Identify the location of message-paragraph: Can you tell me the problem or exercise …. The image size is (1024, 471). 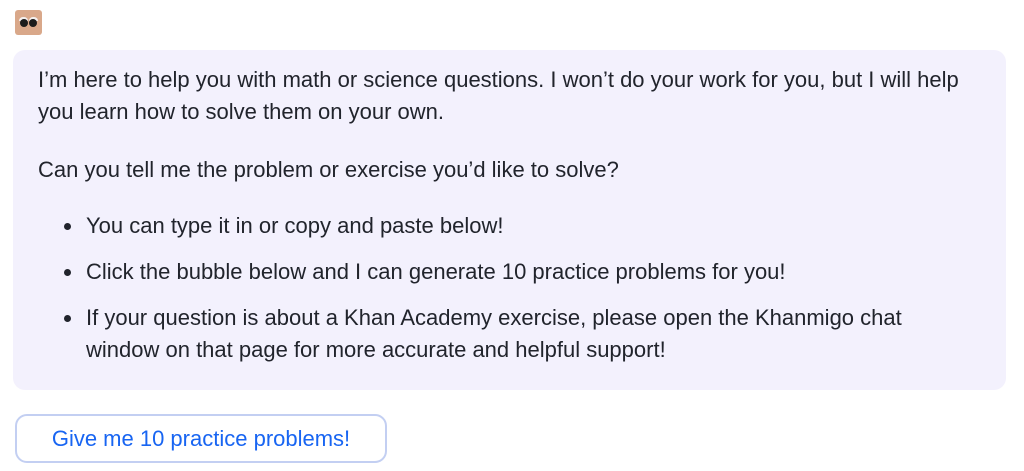
(328, 169).